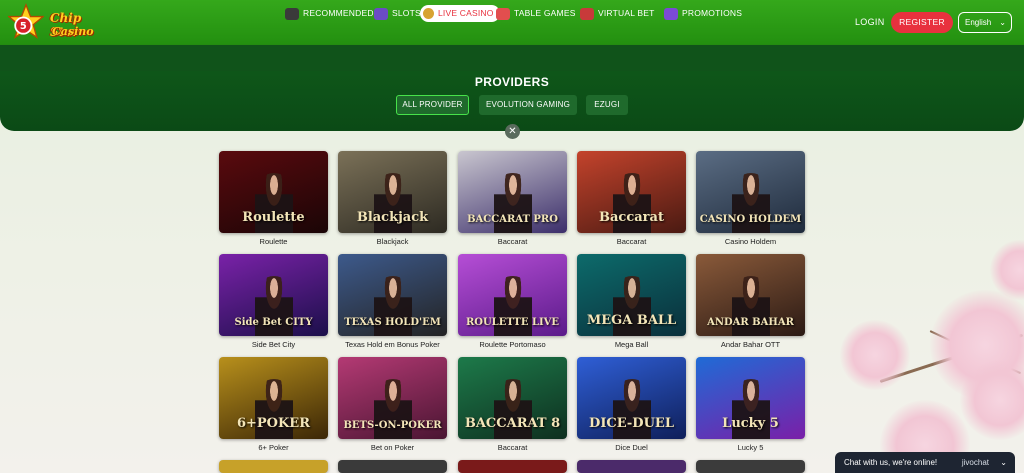 This screenshot has height=473, width=1024. I want to click on game-title: Blackjack, so click(392, 241).